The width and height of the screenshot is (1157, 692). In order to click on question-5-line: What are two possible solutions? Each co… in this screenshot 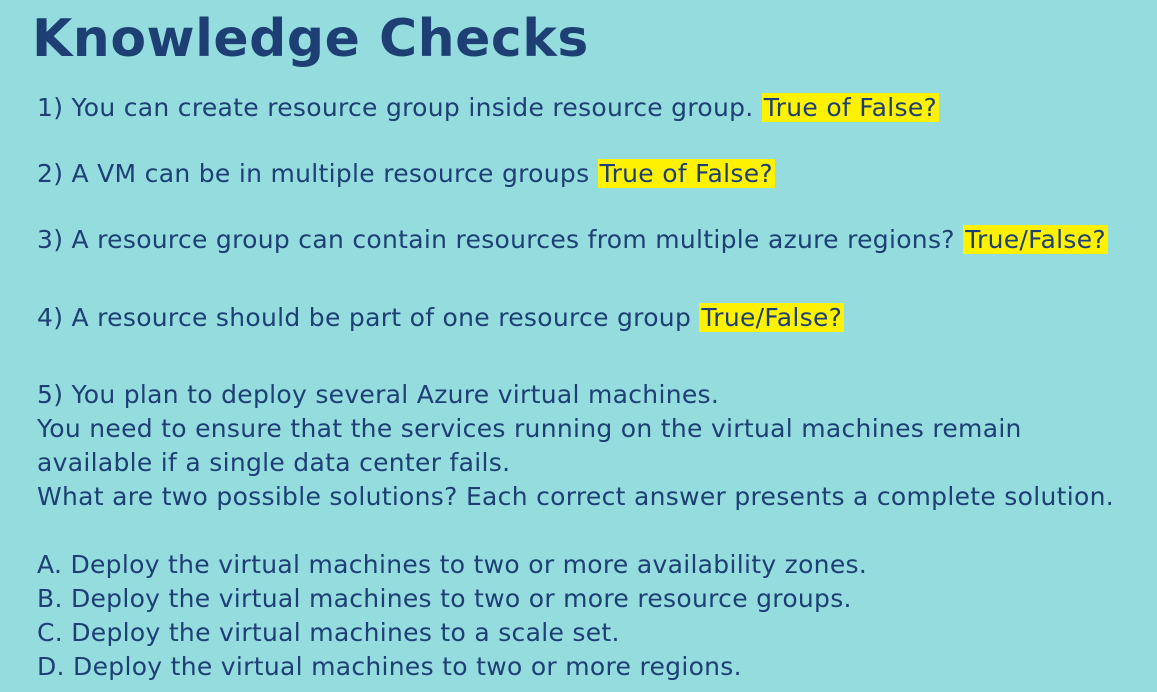, I will do `click(575, 496)`.